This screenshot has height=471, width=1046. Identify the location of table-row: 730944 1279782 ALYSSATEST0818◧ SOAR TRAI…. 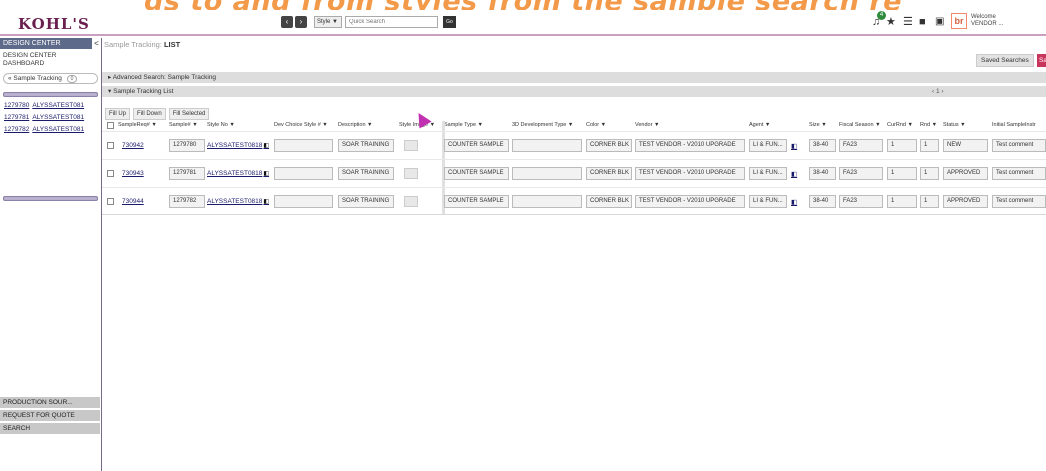
(574, 201).